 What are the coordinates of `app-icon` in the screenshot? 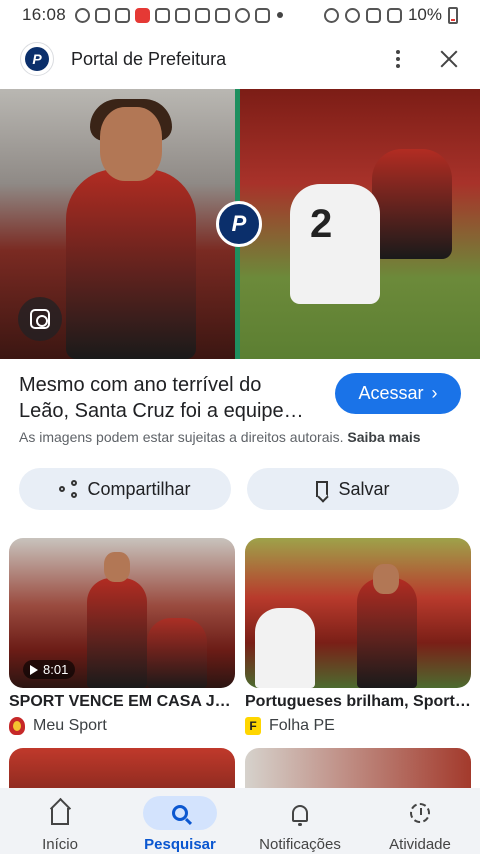 It's located at (143, 15).